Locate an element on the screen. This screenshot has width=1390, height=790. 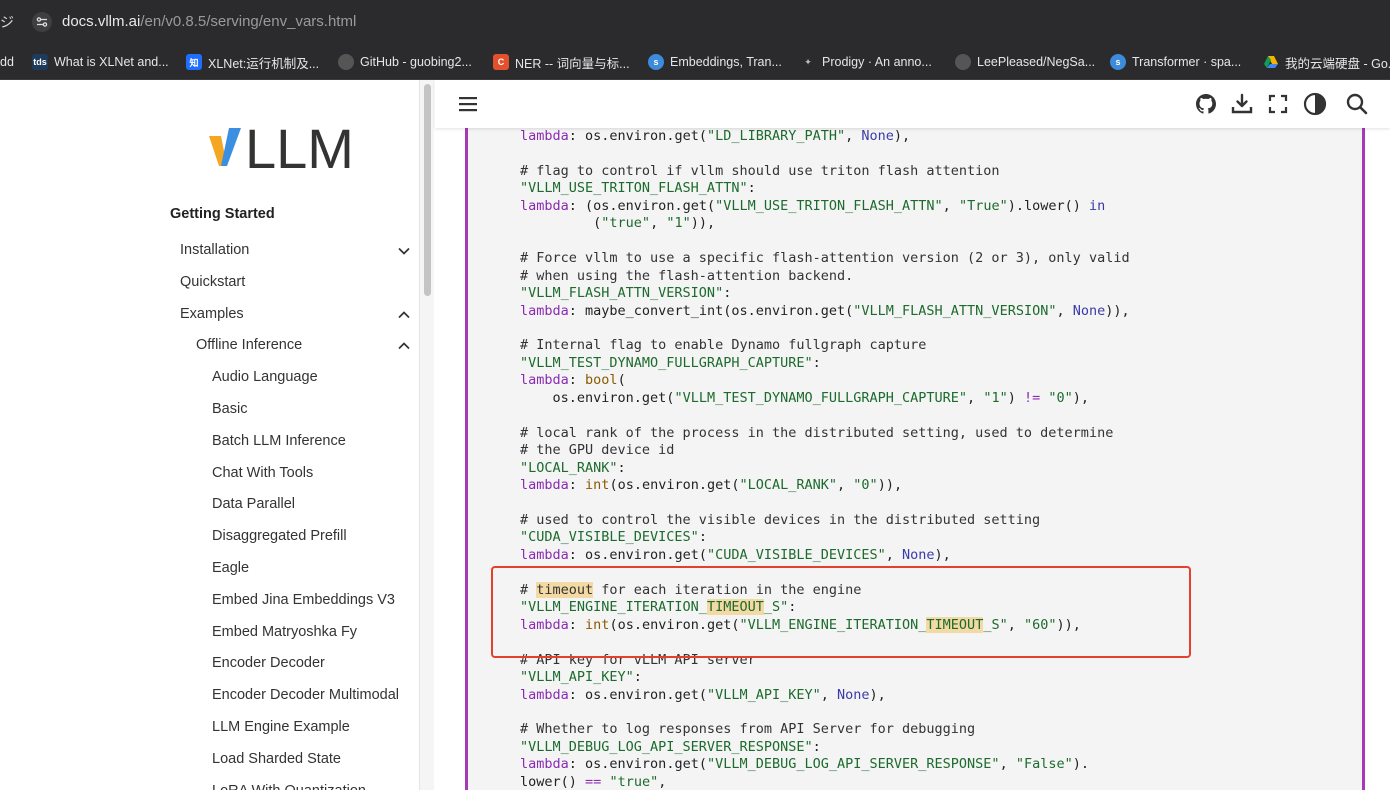
code-line: "VLLM_USE_TRITON_FLASH_ATTN": is located at coordinates (825, 188).